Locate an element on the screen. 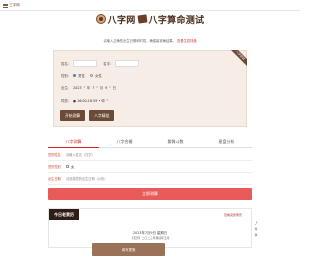 The height and width of the screenshot is (260, 320). bazi-birth-row: 出生日期 请选择您的出生日期（公历） is located at coordinates (150, 179).